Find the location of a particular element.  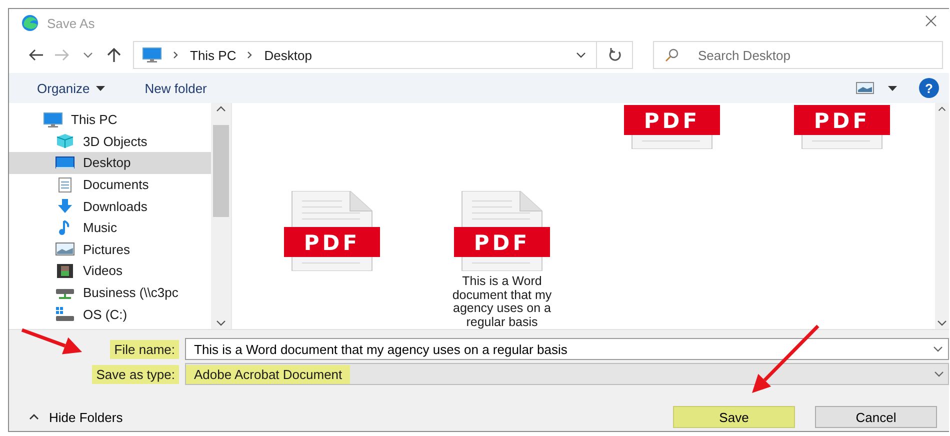

sidebar-item: Pictures is located at coordinates (110, 249).